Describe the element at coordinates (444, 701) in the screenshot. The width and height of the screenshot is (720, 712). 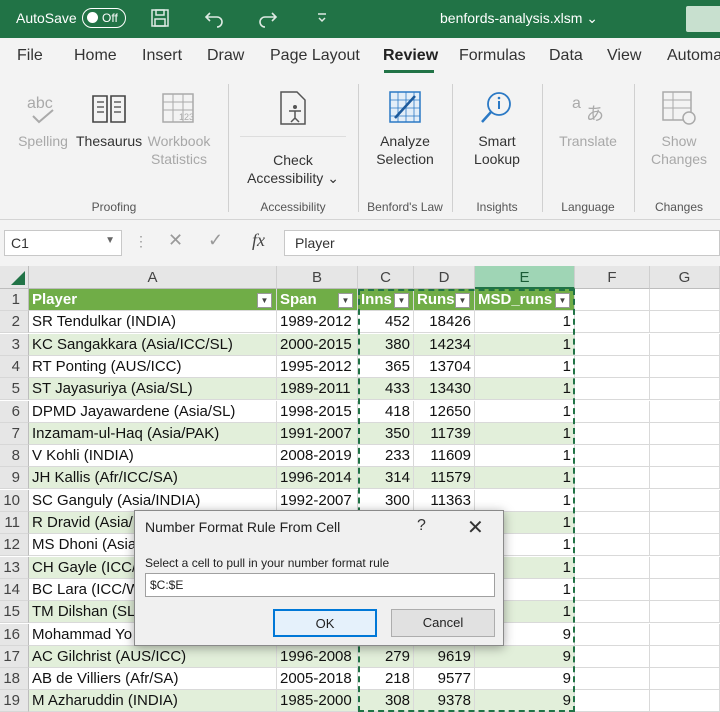
I see `table-cell: 9378` at that location.